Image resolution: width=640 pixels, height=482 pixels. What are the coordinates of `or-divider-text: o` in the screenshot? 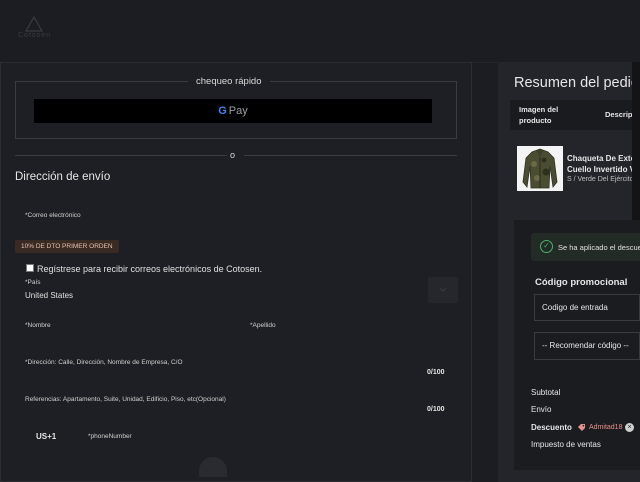 It's located at (233, 155).